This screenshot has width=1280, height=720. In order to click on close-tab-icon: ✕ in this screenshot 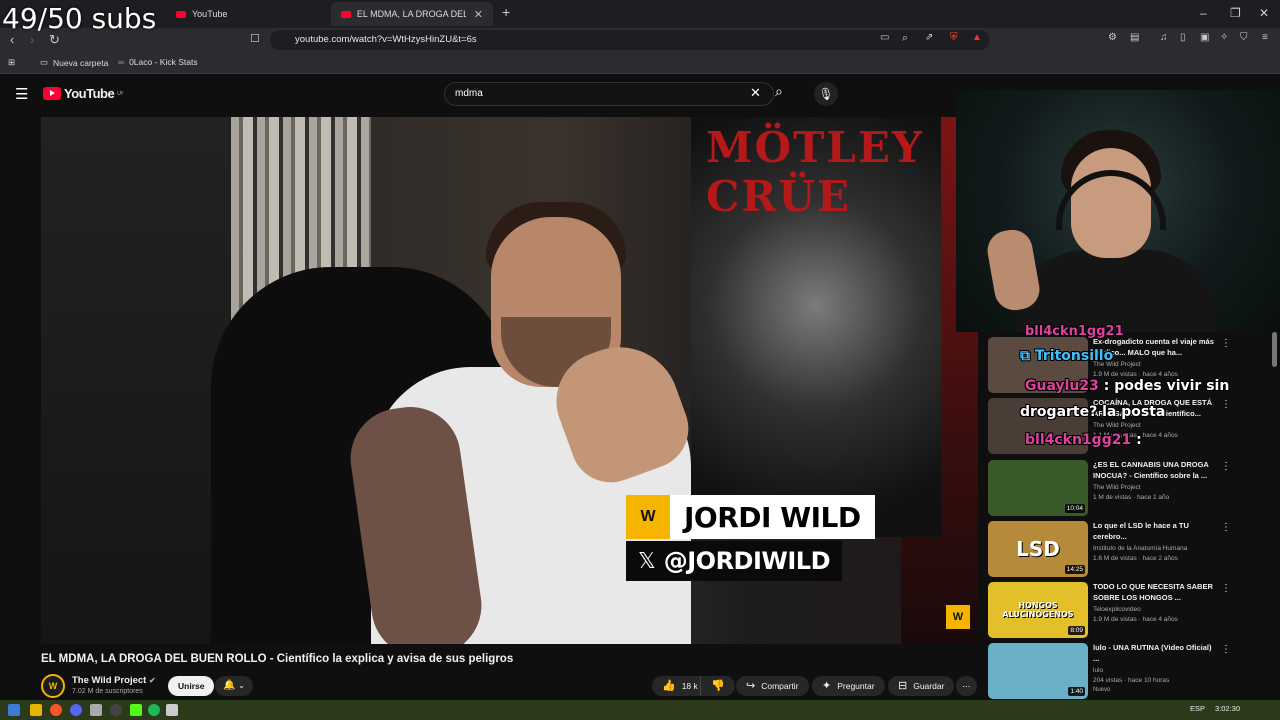, I will do `click(478, 14)`.